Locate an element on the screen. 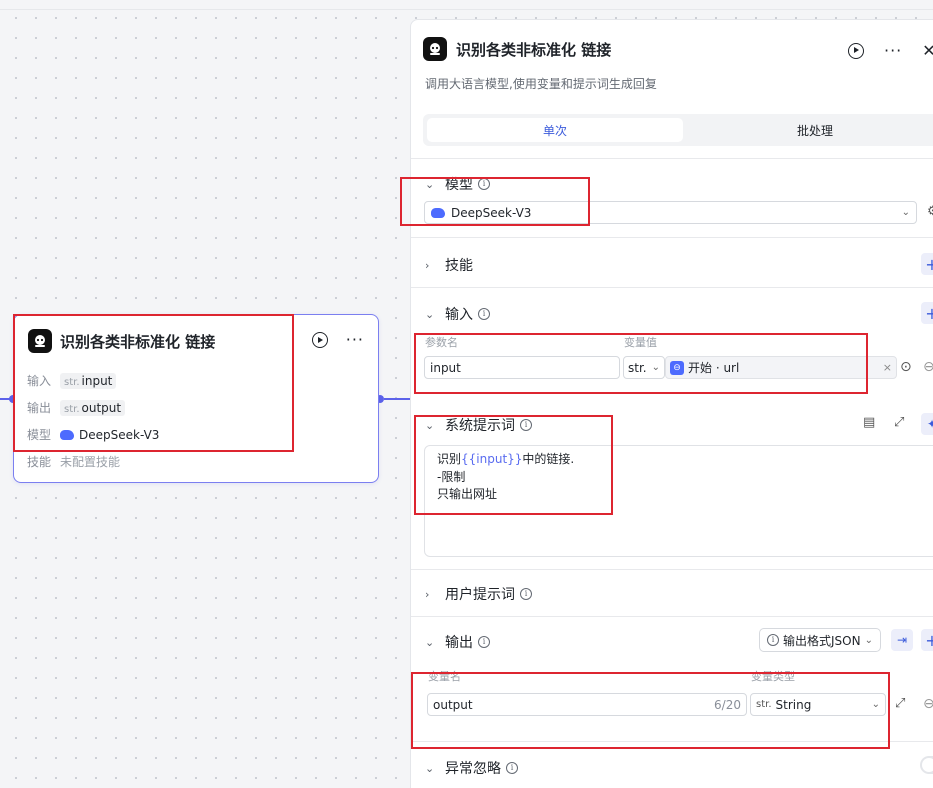  param-value-column-label: 变量值 is located at coordinates (640, 342).